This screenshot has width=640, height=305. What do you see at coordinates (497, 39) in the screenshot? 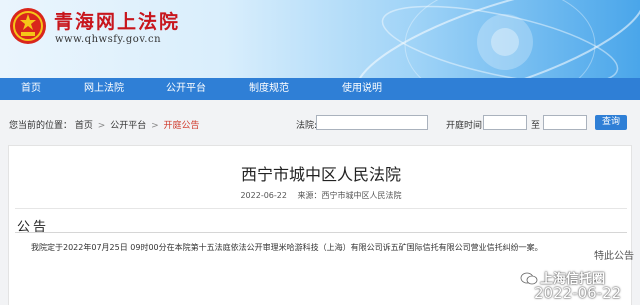
I see `globe-swirl-decoration` at bounding box center [497, 39].